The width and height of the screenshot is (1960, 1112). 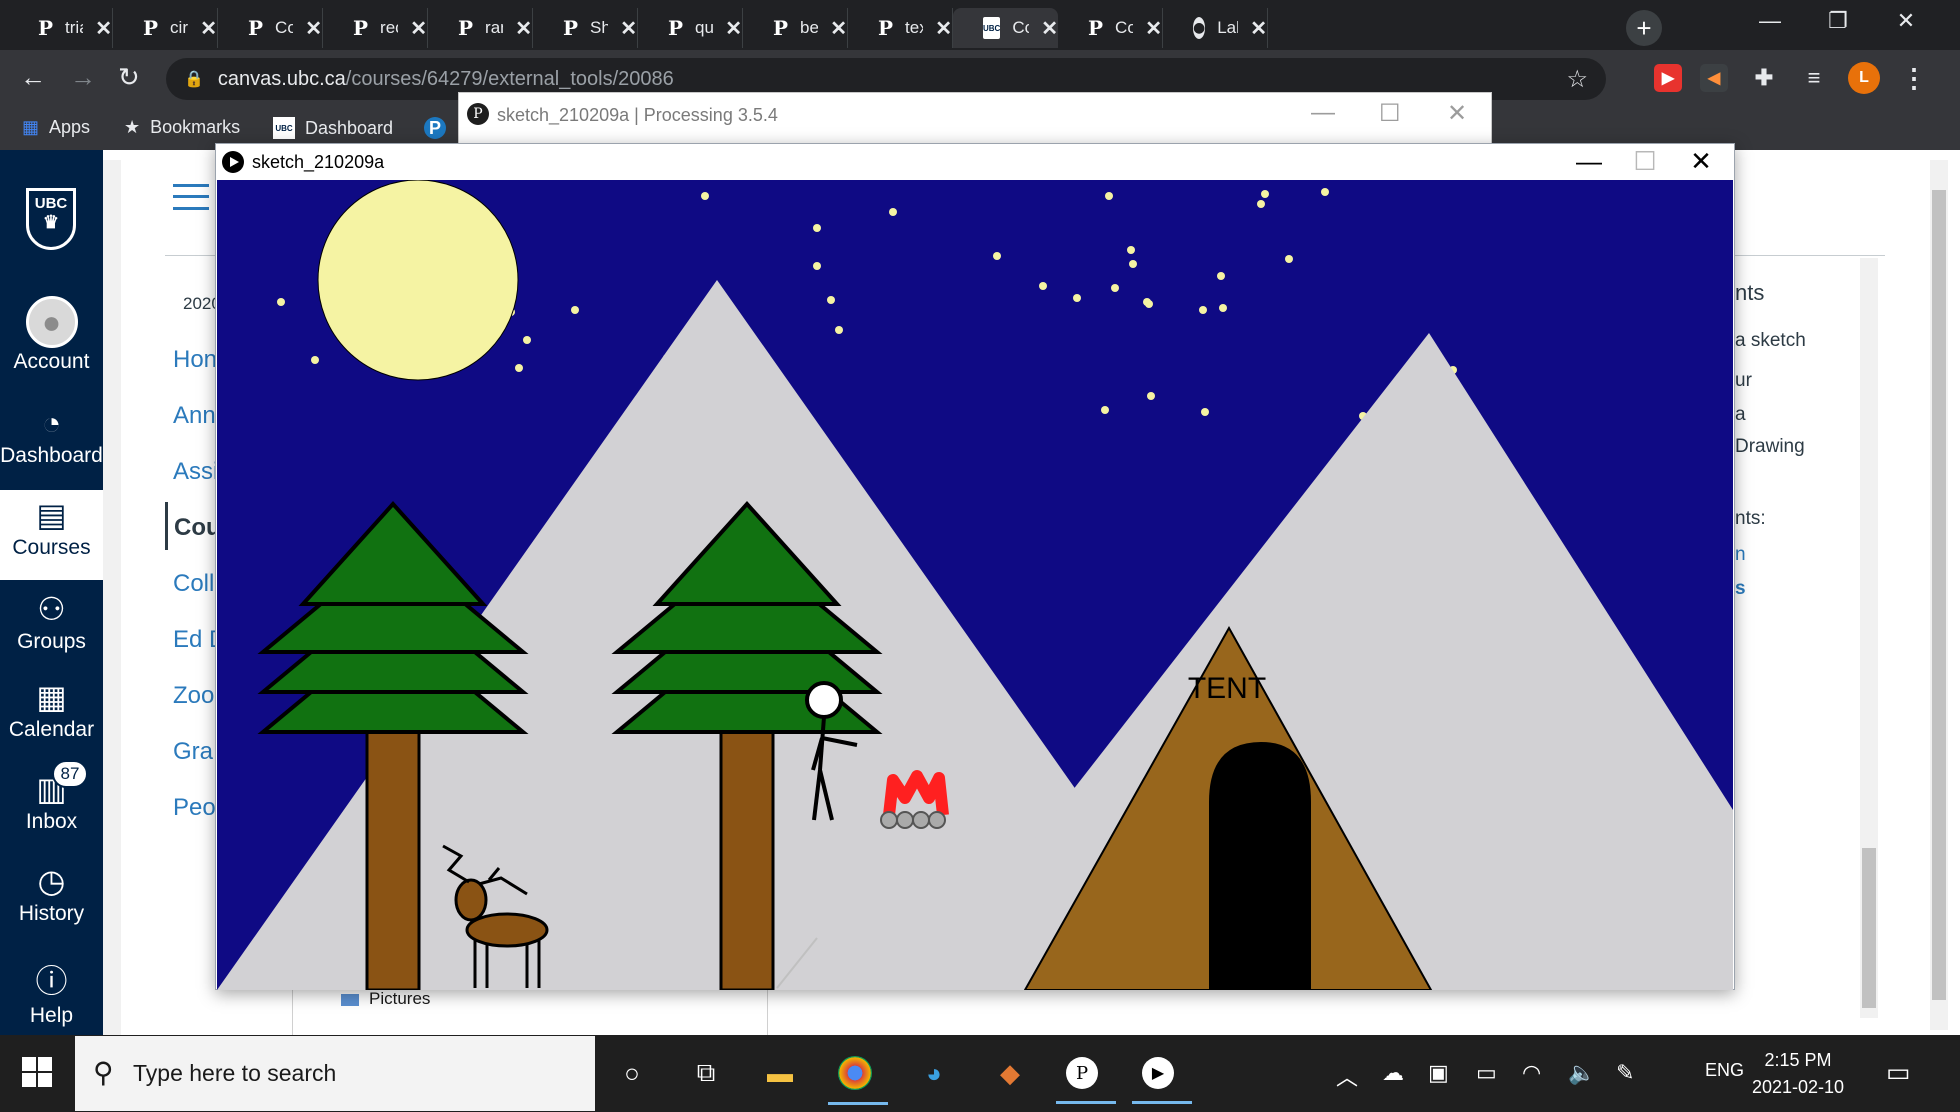 I want to click on volume-icon: 🔈, so click(x=1581, y=1073).